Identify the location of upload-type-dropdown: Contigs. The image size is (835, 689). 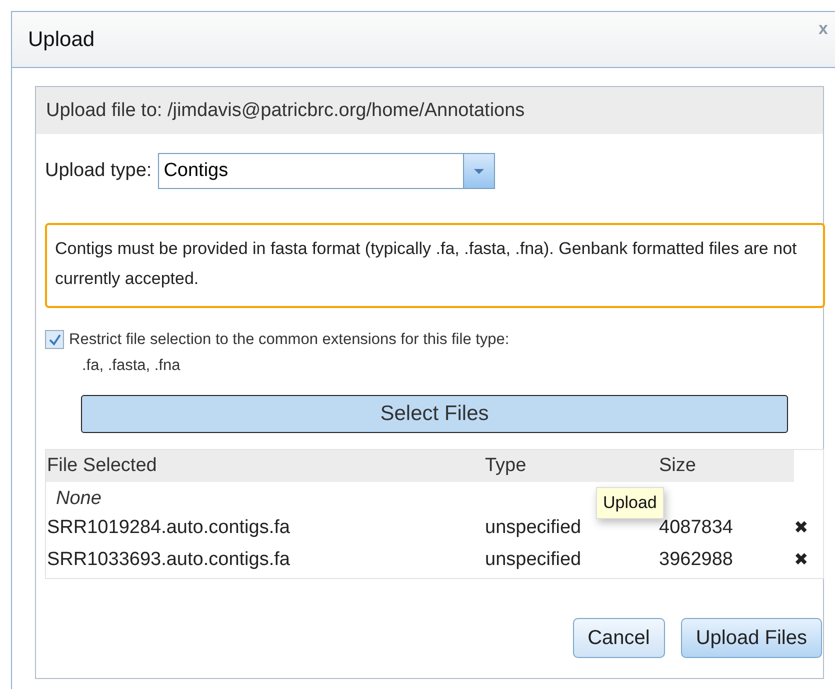
(326, 171).